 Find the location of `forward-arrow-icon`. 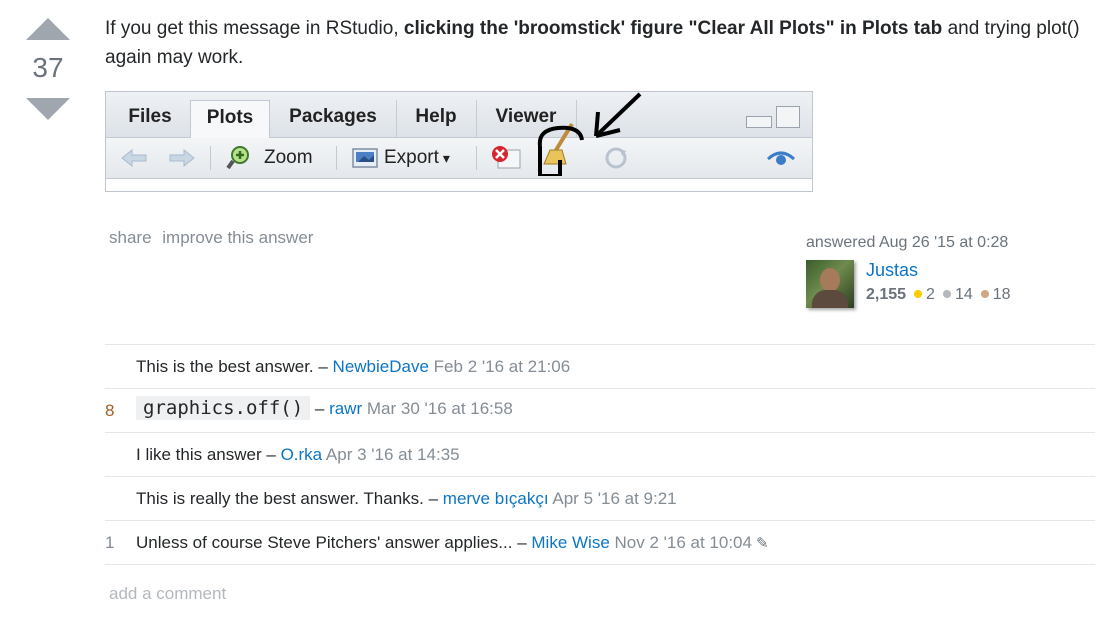

forward-arrow-icon is located at coordinates (182, 158).